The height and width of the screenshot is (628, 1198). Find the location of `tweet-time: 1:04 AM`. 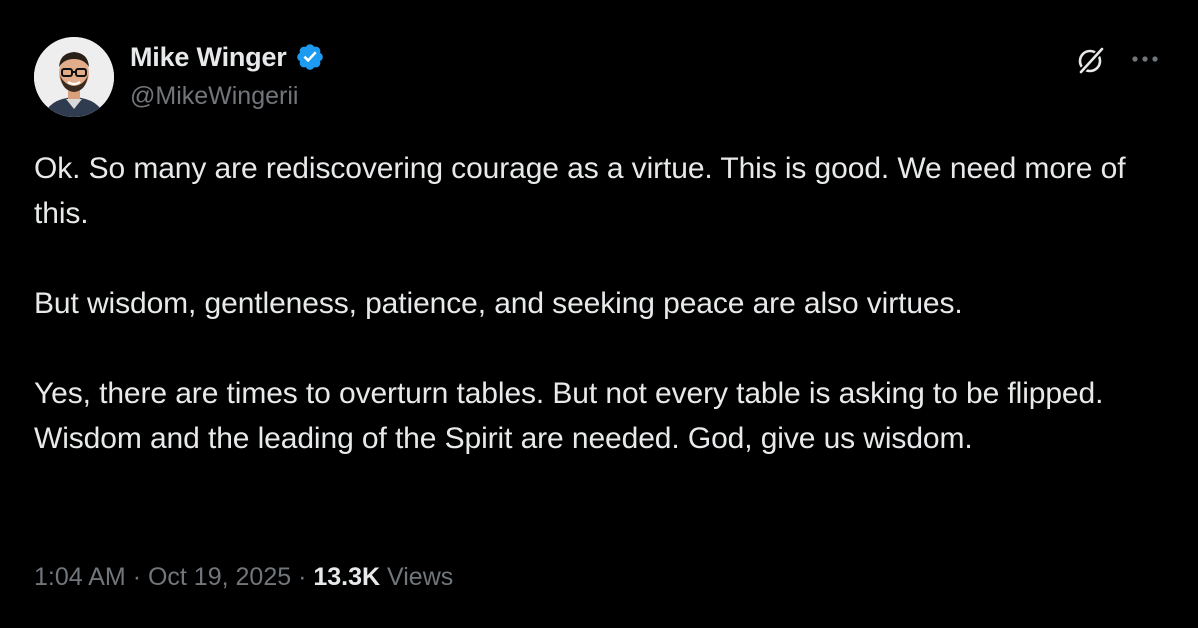

tweet-time: 1:04 AM is located at coordinates (80, 577).